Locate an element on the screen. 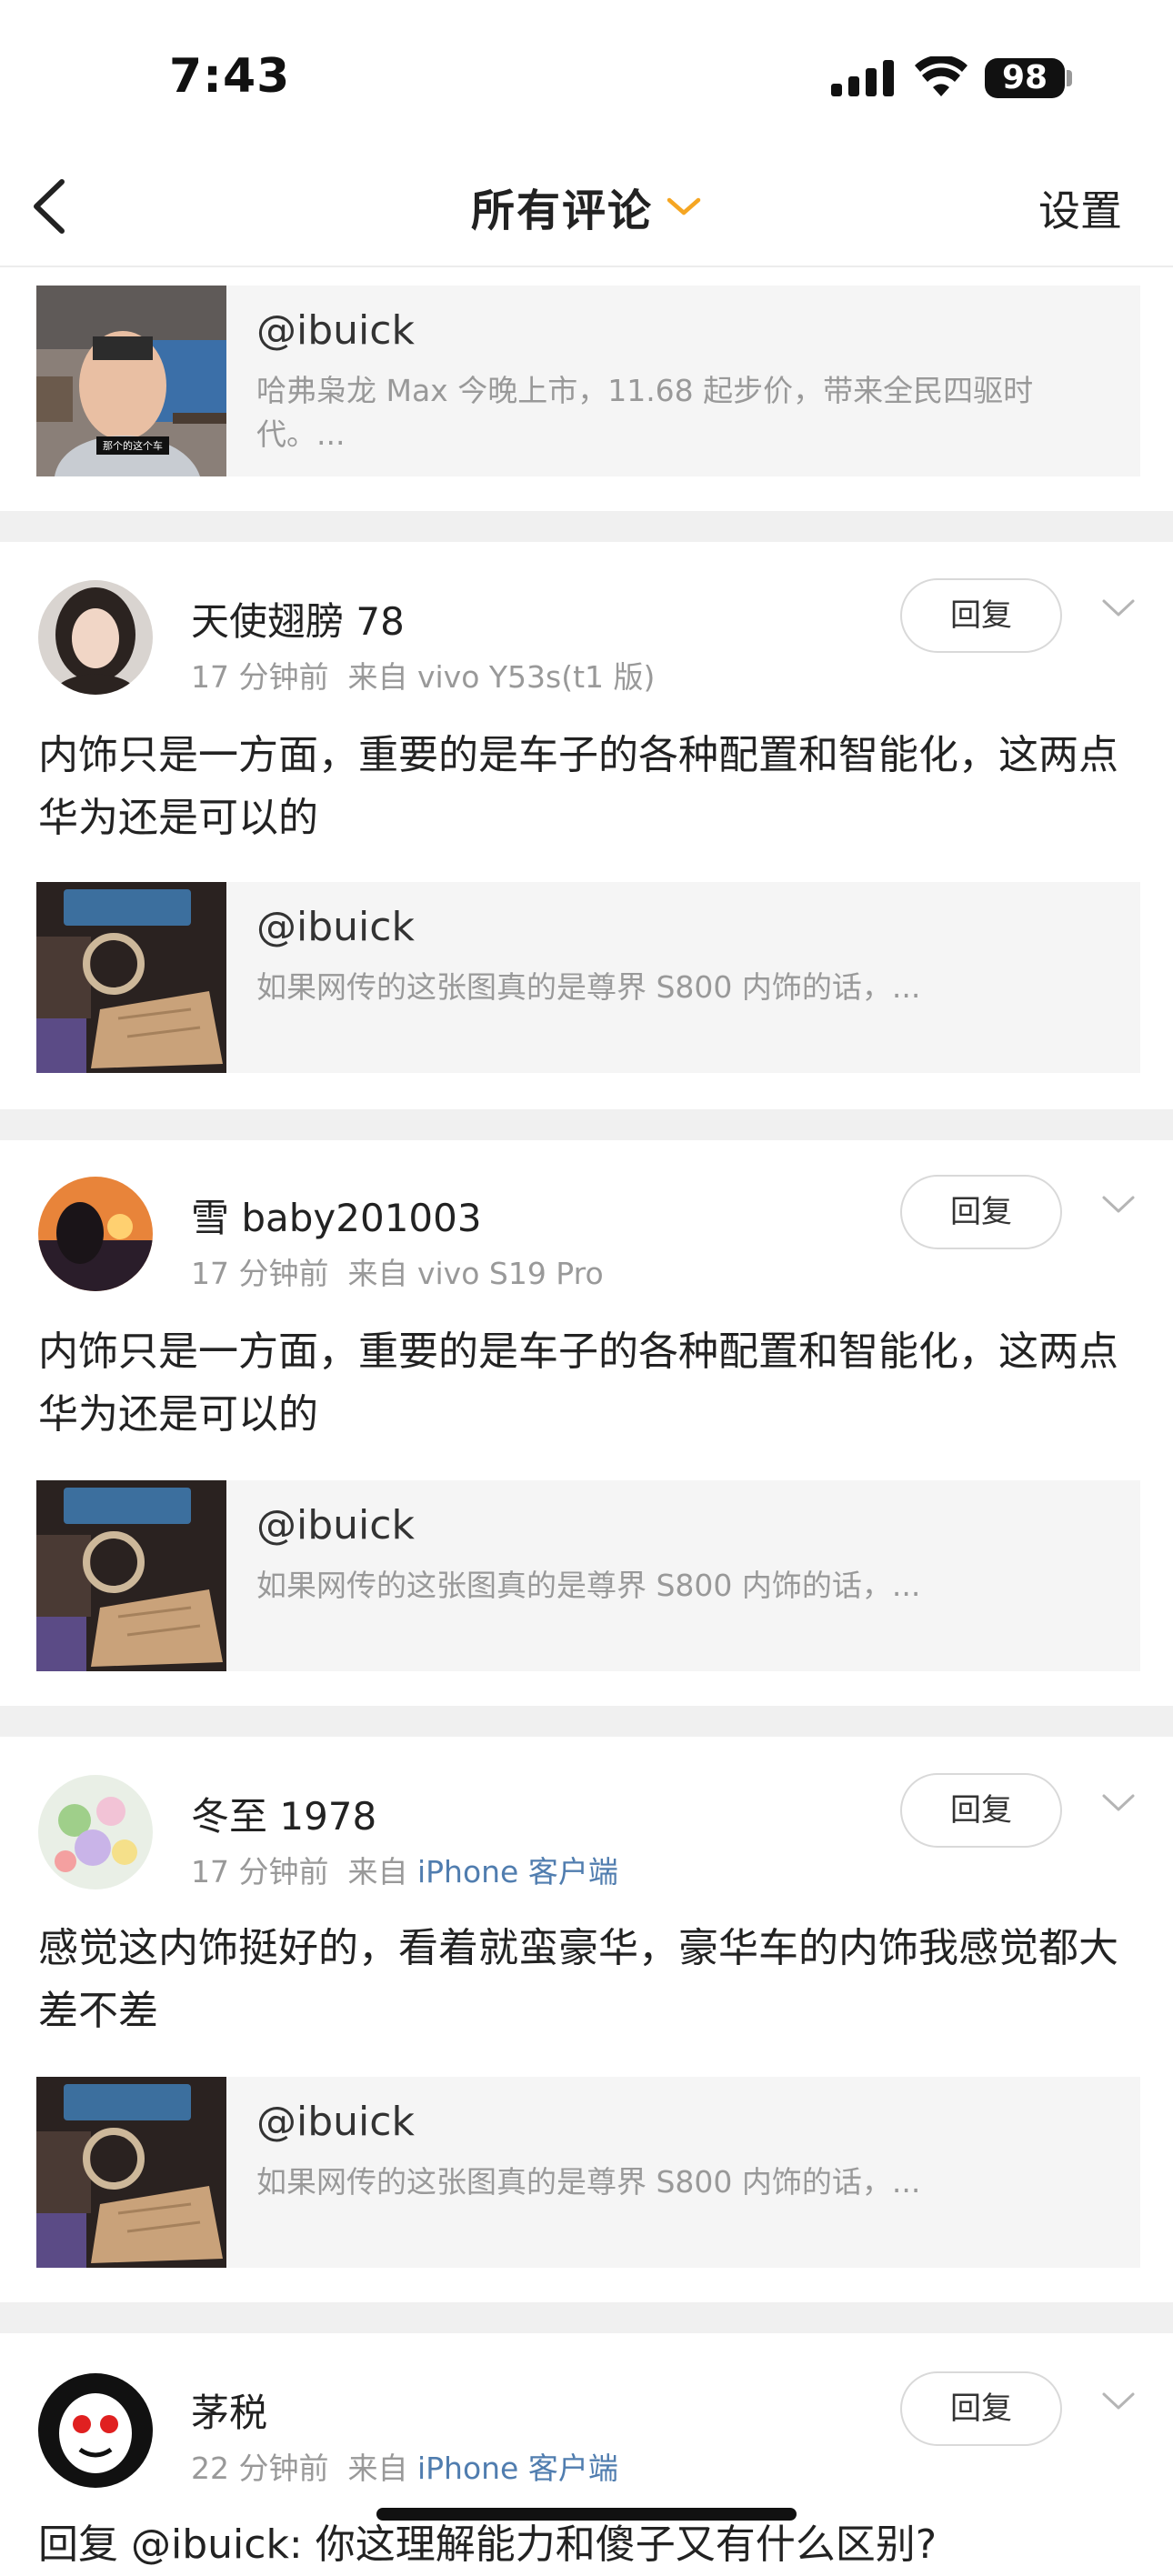 The height and width of the screenshot is (2576, 1173). comment-time: 22 分钟前 is located at coordinates (260, 2468).